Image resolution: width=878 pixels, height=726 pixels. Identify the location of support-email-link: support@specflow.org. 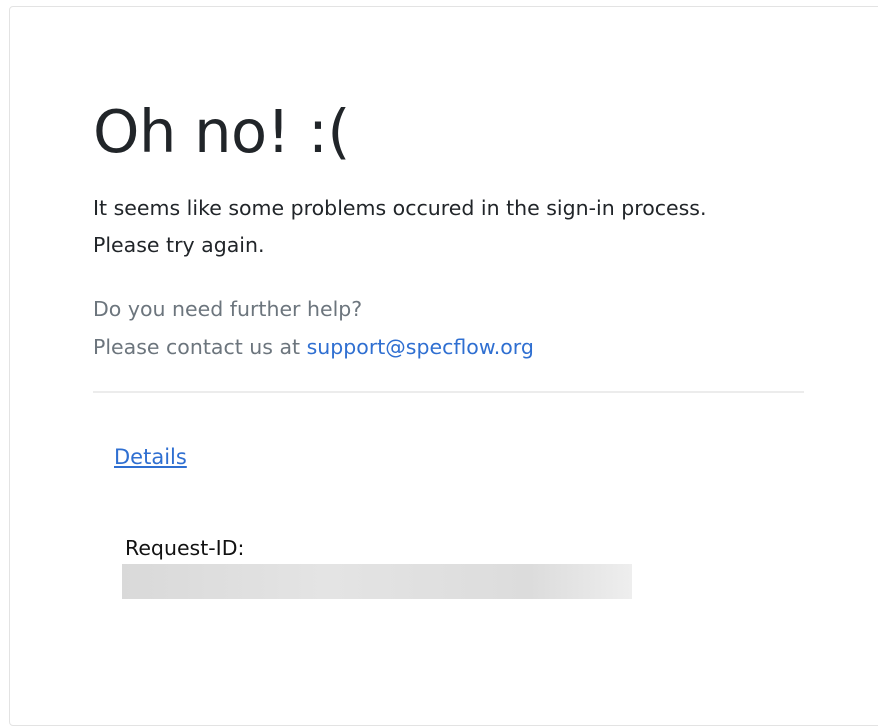
(420, 347).